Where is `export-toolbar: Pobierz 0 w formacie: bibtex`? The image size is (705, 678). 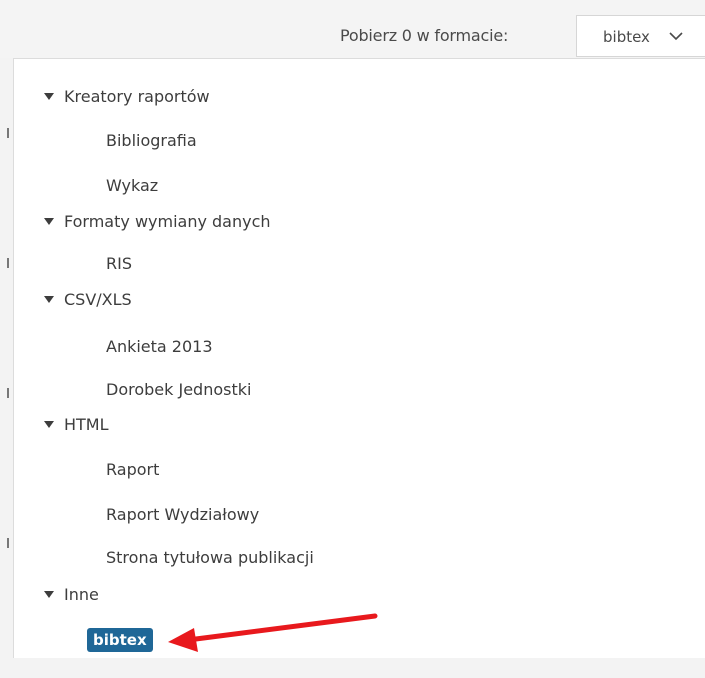 export-toolbar: Pobierz 0 w formacie: bibtex is located at coordinates (352, 29).